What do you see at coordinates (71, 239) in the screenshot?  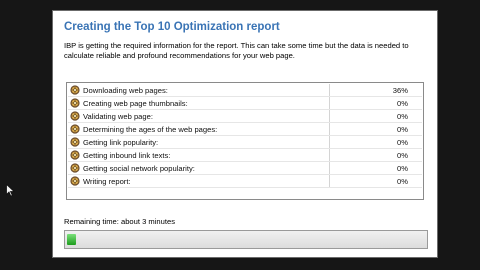 I see `progress-bar-fill` at bounding box center [71, 239].